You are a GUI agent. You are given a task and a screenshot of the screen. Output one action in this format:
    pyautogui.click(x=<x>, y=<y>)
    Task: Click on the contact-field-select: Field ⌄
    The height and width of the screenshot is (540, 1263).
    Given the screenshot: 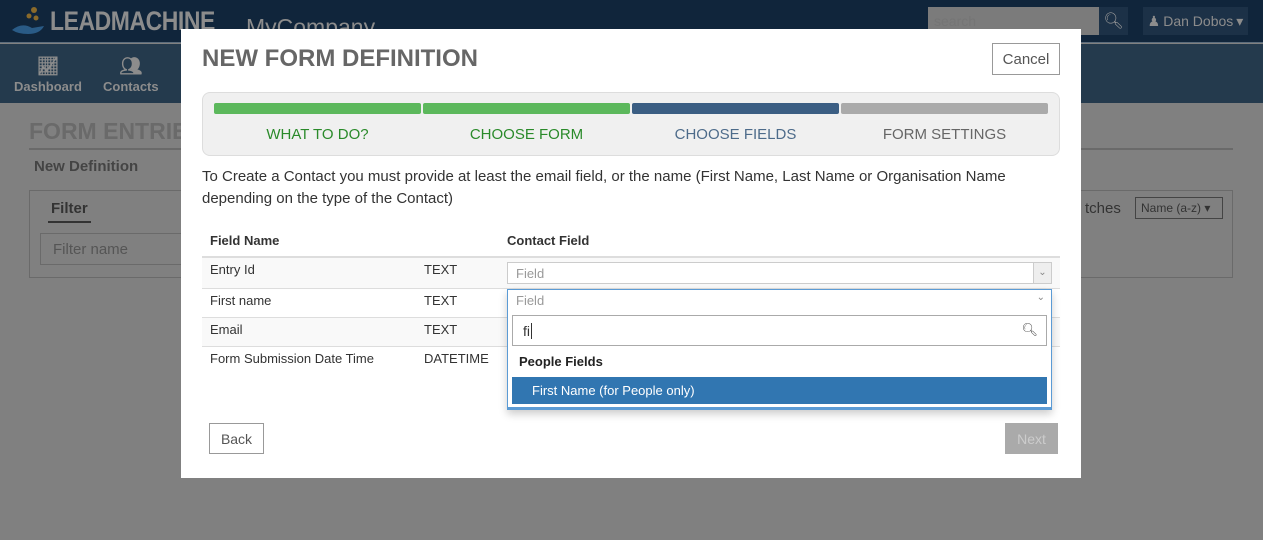 What is the action you would take?
    pyautogui.click(x=779, y=273)
    